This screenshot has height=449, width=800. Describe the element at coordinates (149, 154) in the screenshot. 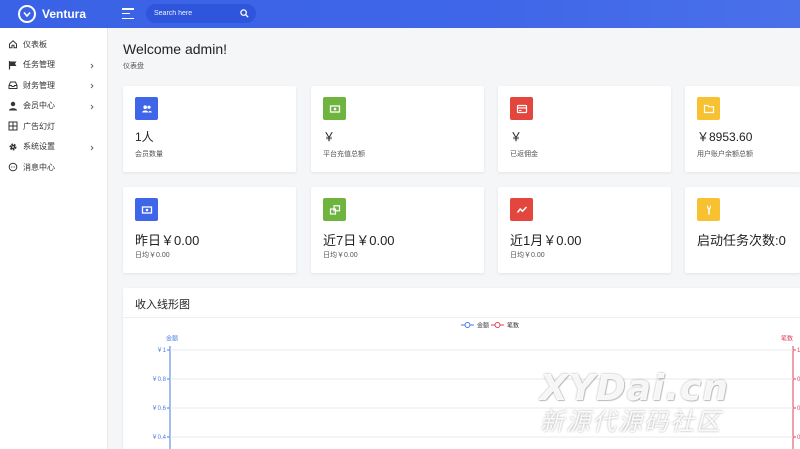

I see `stat-label: 会员数量` at that location.